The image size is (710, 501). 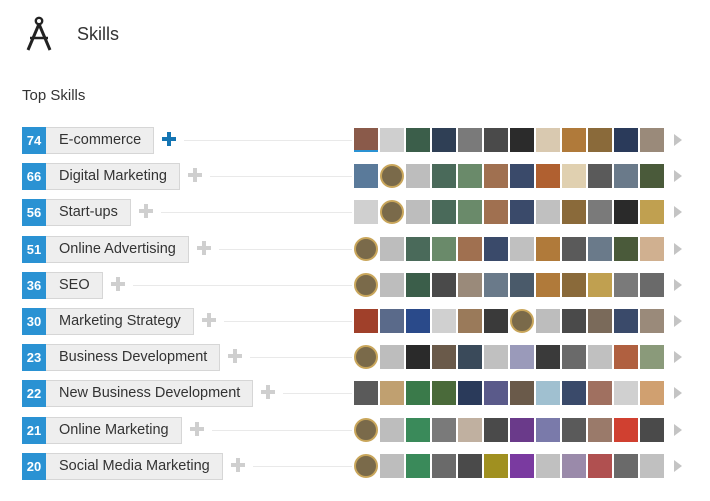 What do you see at coordinates (113, 177) in the screenshot?
I see `skill-name: Digital Marketing` at bounding box center [113, 177].